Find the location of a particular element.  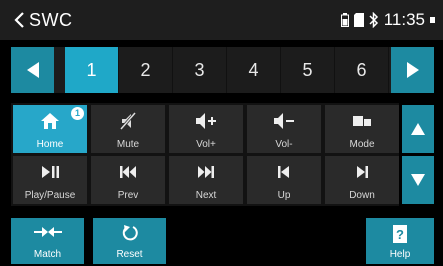

next-icon is located at coordinates (206, 172).